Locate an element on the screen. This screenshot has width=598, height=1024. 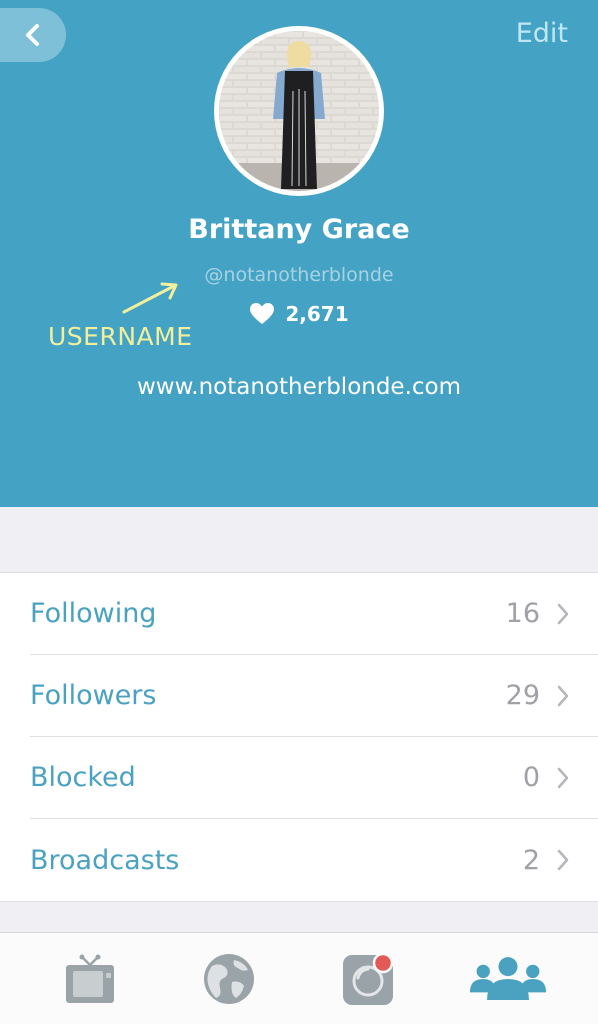
back-button is located at coordinates (33, 35).